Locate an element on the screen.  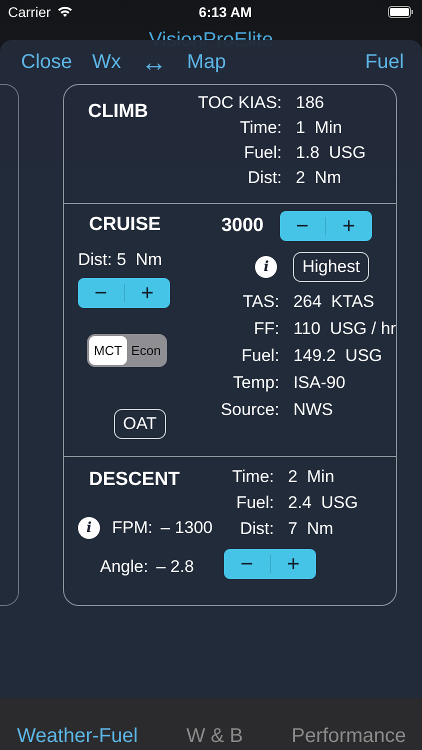
field-value: 7 Nm is located at coordinates (311, 529).